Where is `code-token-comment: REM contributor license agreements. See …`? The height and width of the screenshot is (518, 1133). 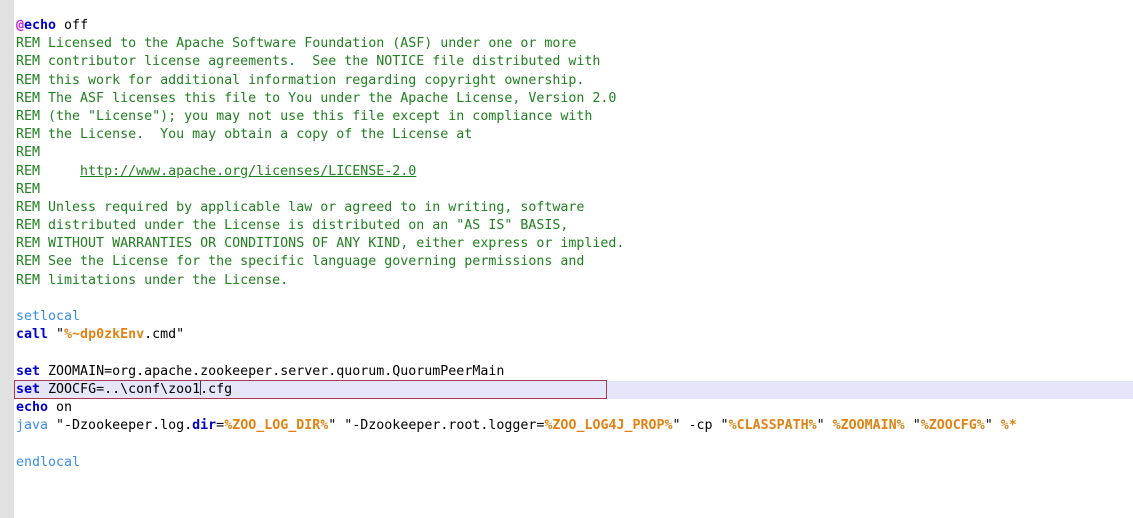 code-token-comment: REM contributor license agreements. See … is located at coordinates (308, 62).